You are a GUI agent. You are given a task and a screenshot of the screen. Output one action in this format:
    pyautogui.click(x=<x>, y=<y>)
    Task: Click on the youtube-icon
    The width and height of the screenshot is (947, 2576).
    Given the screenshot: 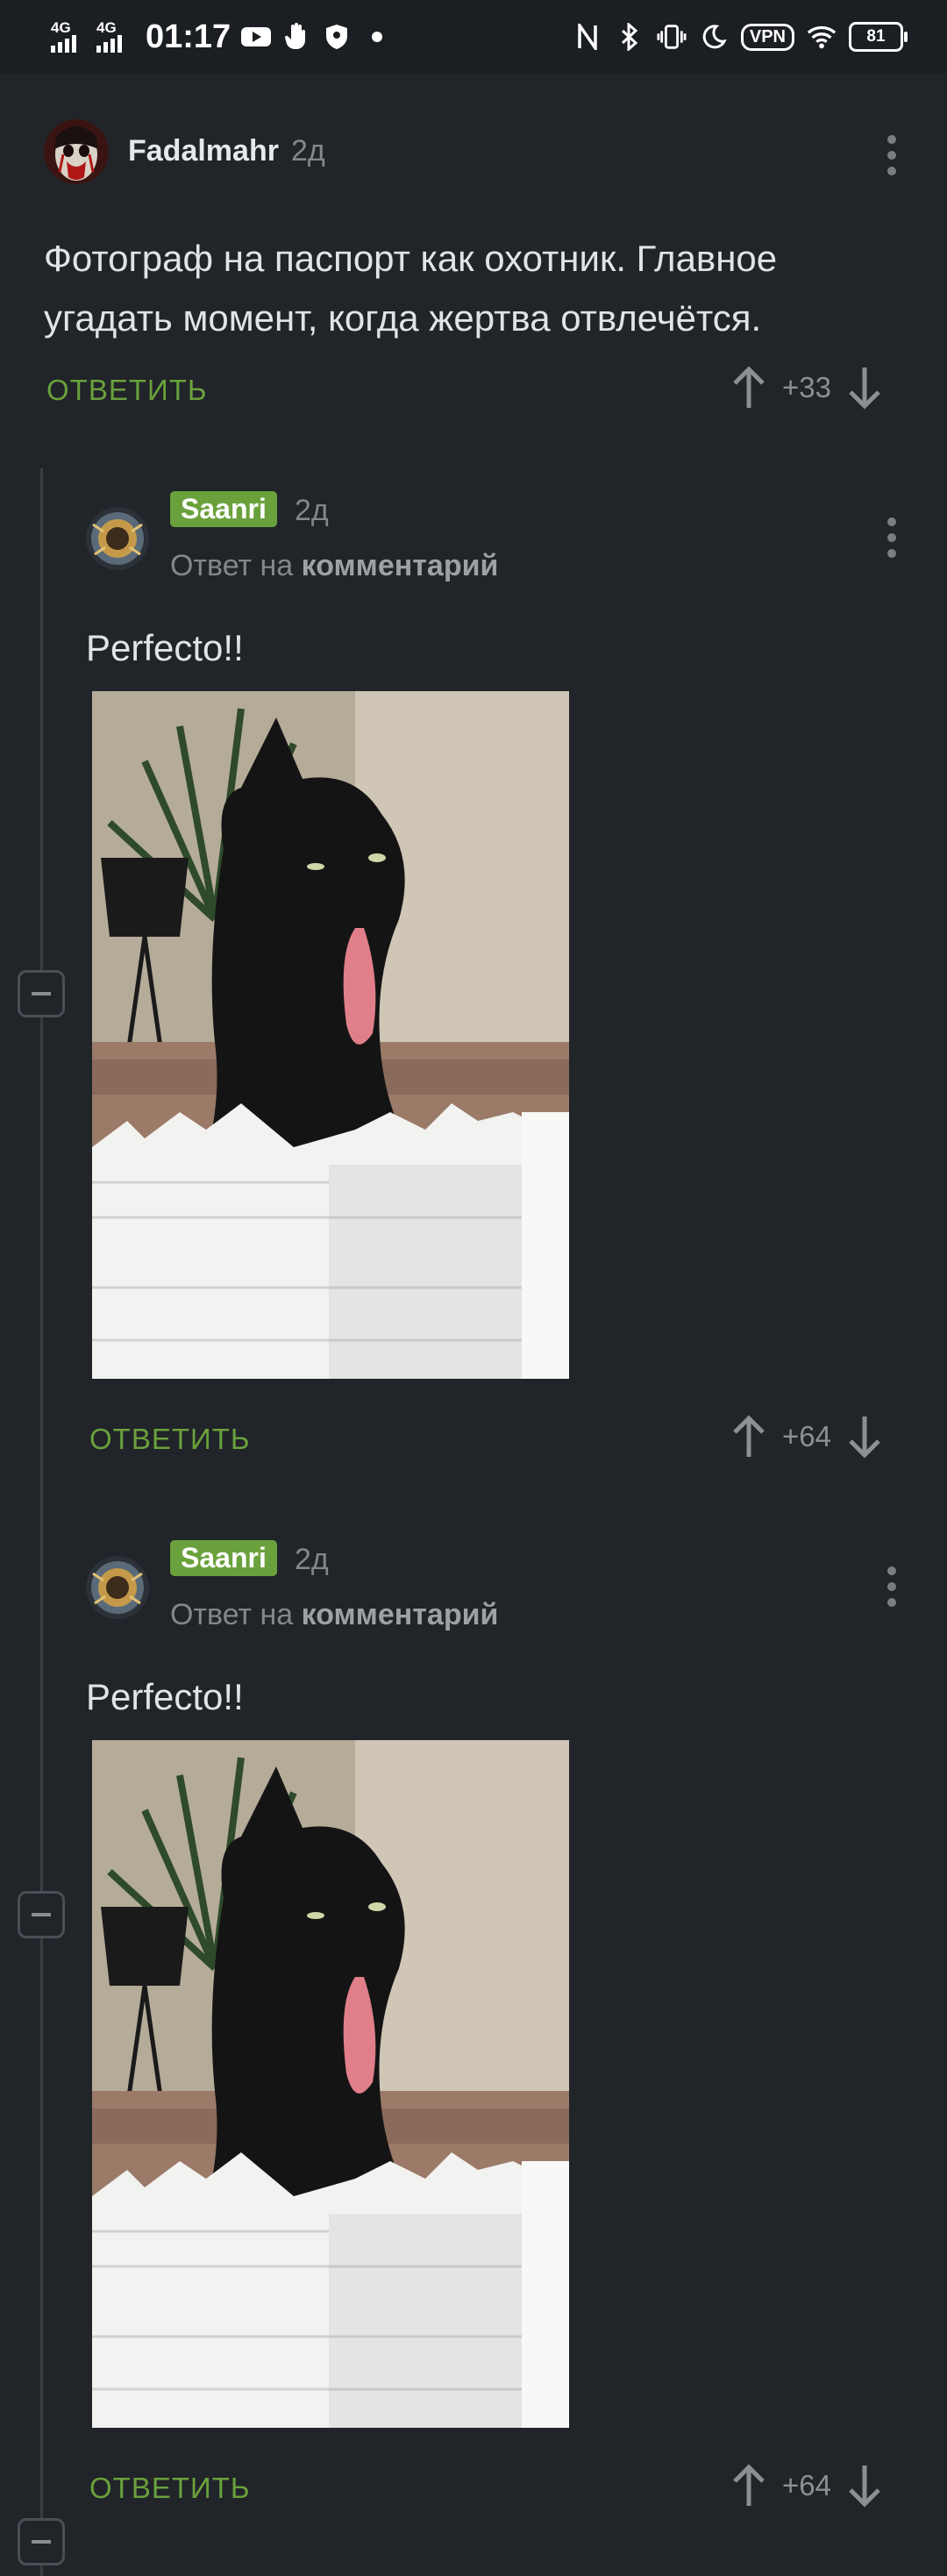 What is the action you would take?
    pyautogui.click(x=257, y=37)
    